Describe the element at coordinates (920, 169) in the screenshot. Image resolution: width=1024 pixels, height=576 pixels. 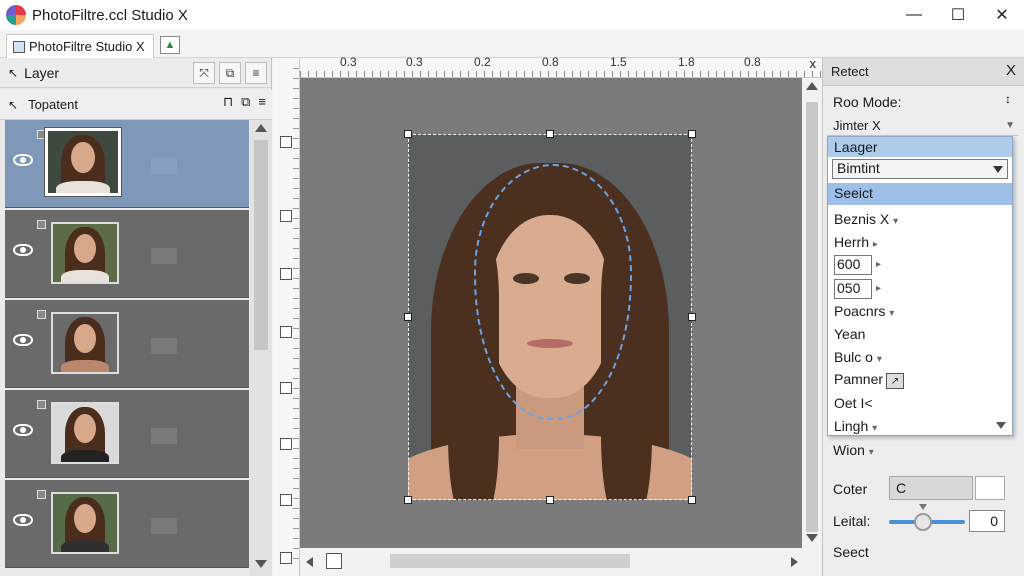
I see `blend-combo: Bimtint` at that location.